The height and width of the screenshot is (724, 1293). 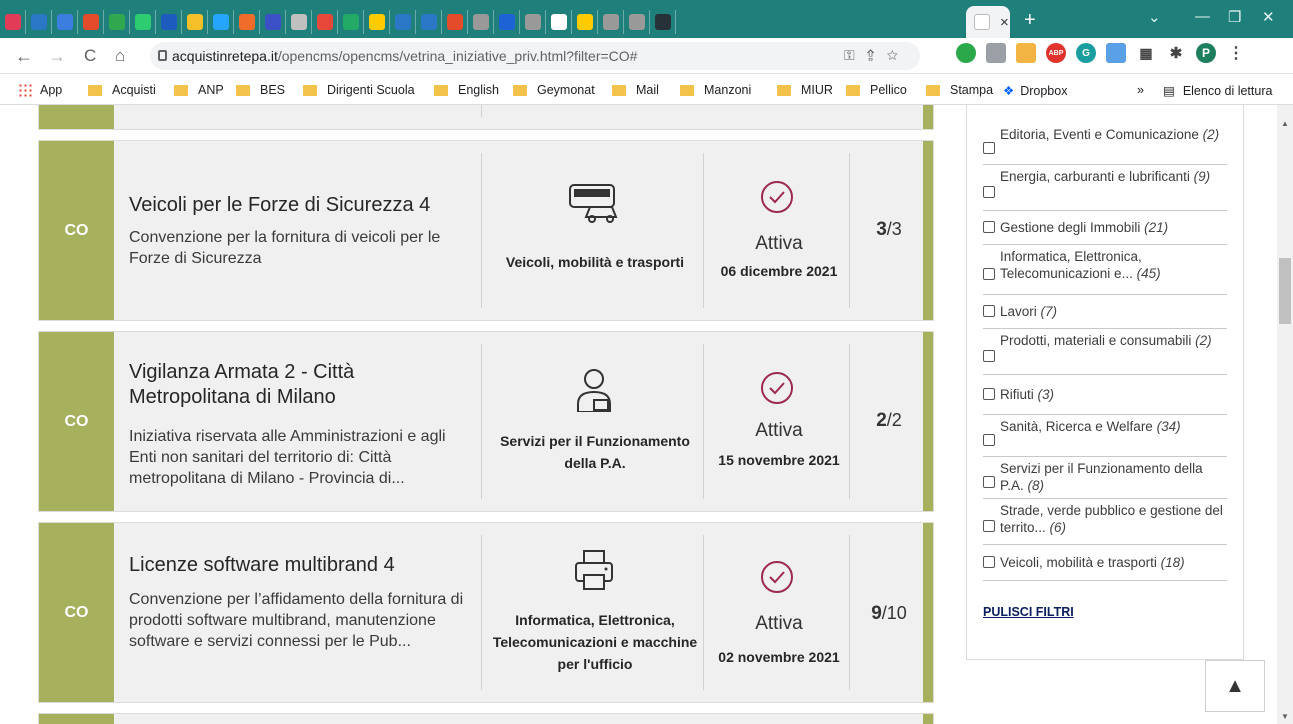 What do you see at coordinates (1056, 53) in the screenshot?
I see `adblock-icon: ABP` at bounding box center [1056, 53].